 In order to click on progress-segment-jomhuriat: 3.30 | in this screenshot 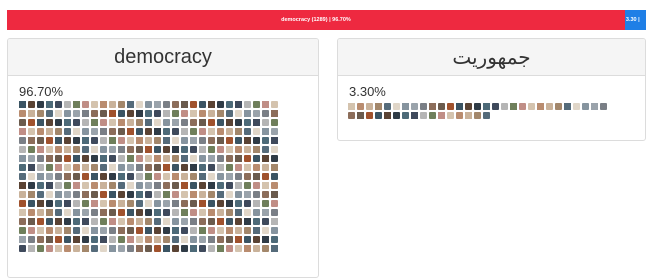, I will do `click(635, 20)`.